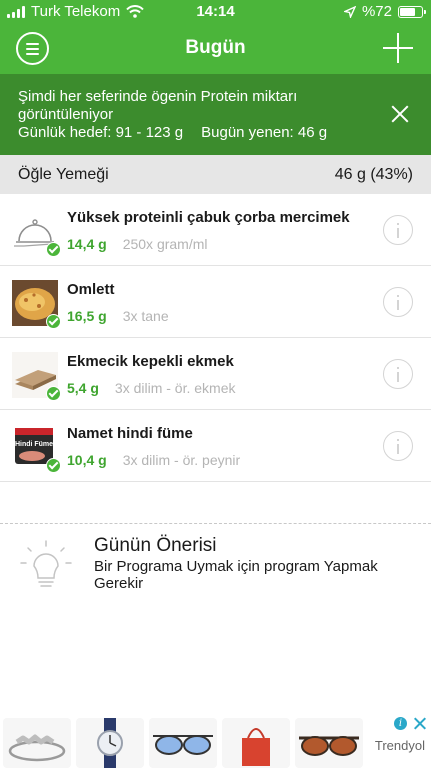 This screenshot has height=768, width=431. Describe the element at coordinates (34, 444) in the screenshot. I see `pack-label: Hindi Füme` at that location.